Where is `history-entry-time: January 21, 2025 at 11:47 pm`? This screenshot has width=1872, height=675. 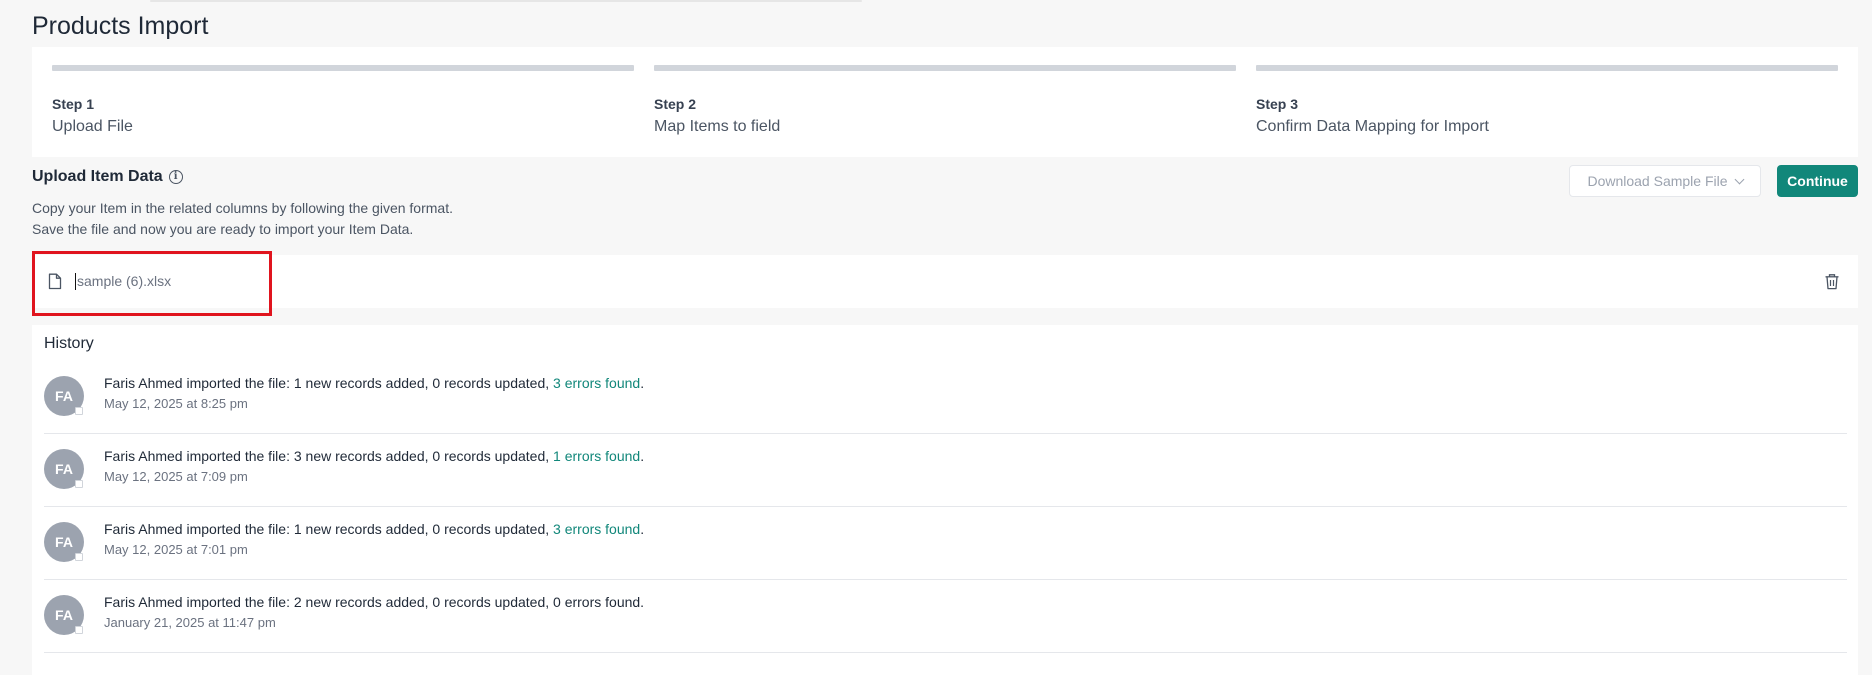 history-entry-time: January 21, 2025 at 11:47 pm is located at coordinates (190, 622).